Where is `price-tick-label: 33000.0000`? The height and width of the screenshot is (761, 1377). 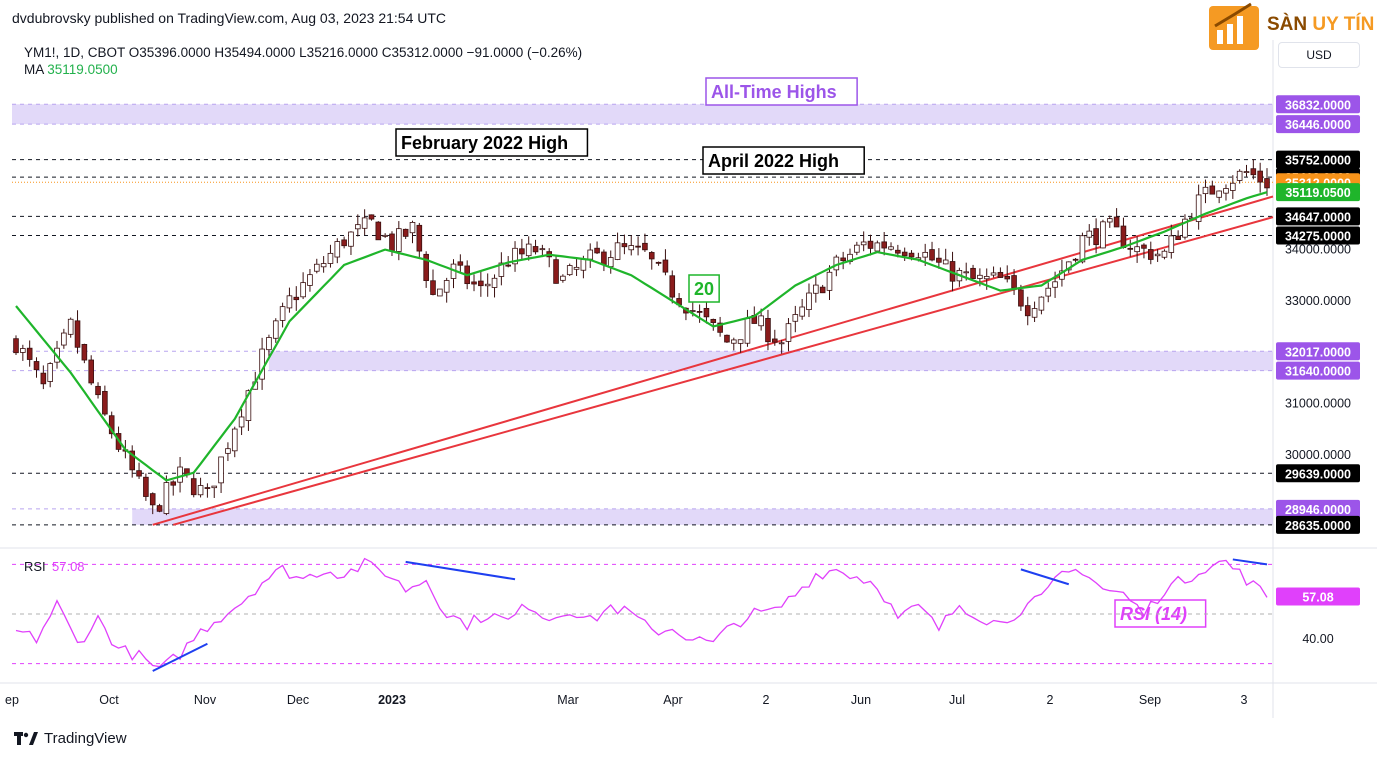
price-tick-label: 33000.0000 is located at coordinates (1318, 301).